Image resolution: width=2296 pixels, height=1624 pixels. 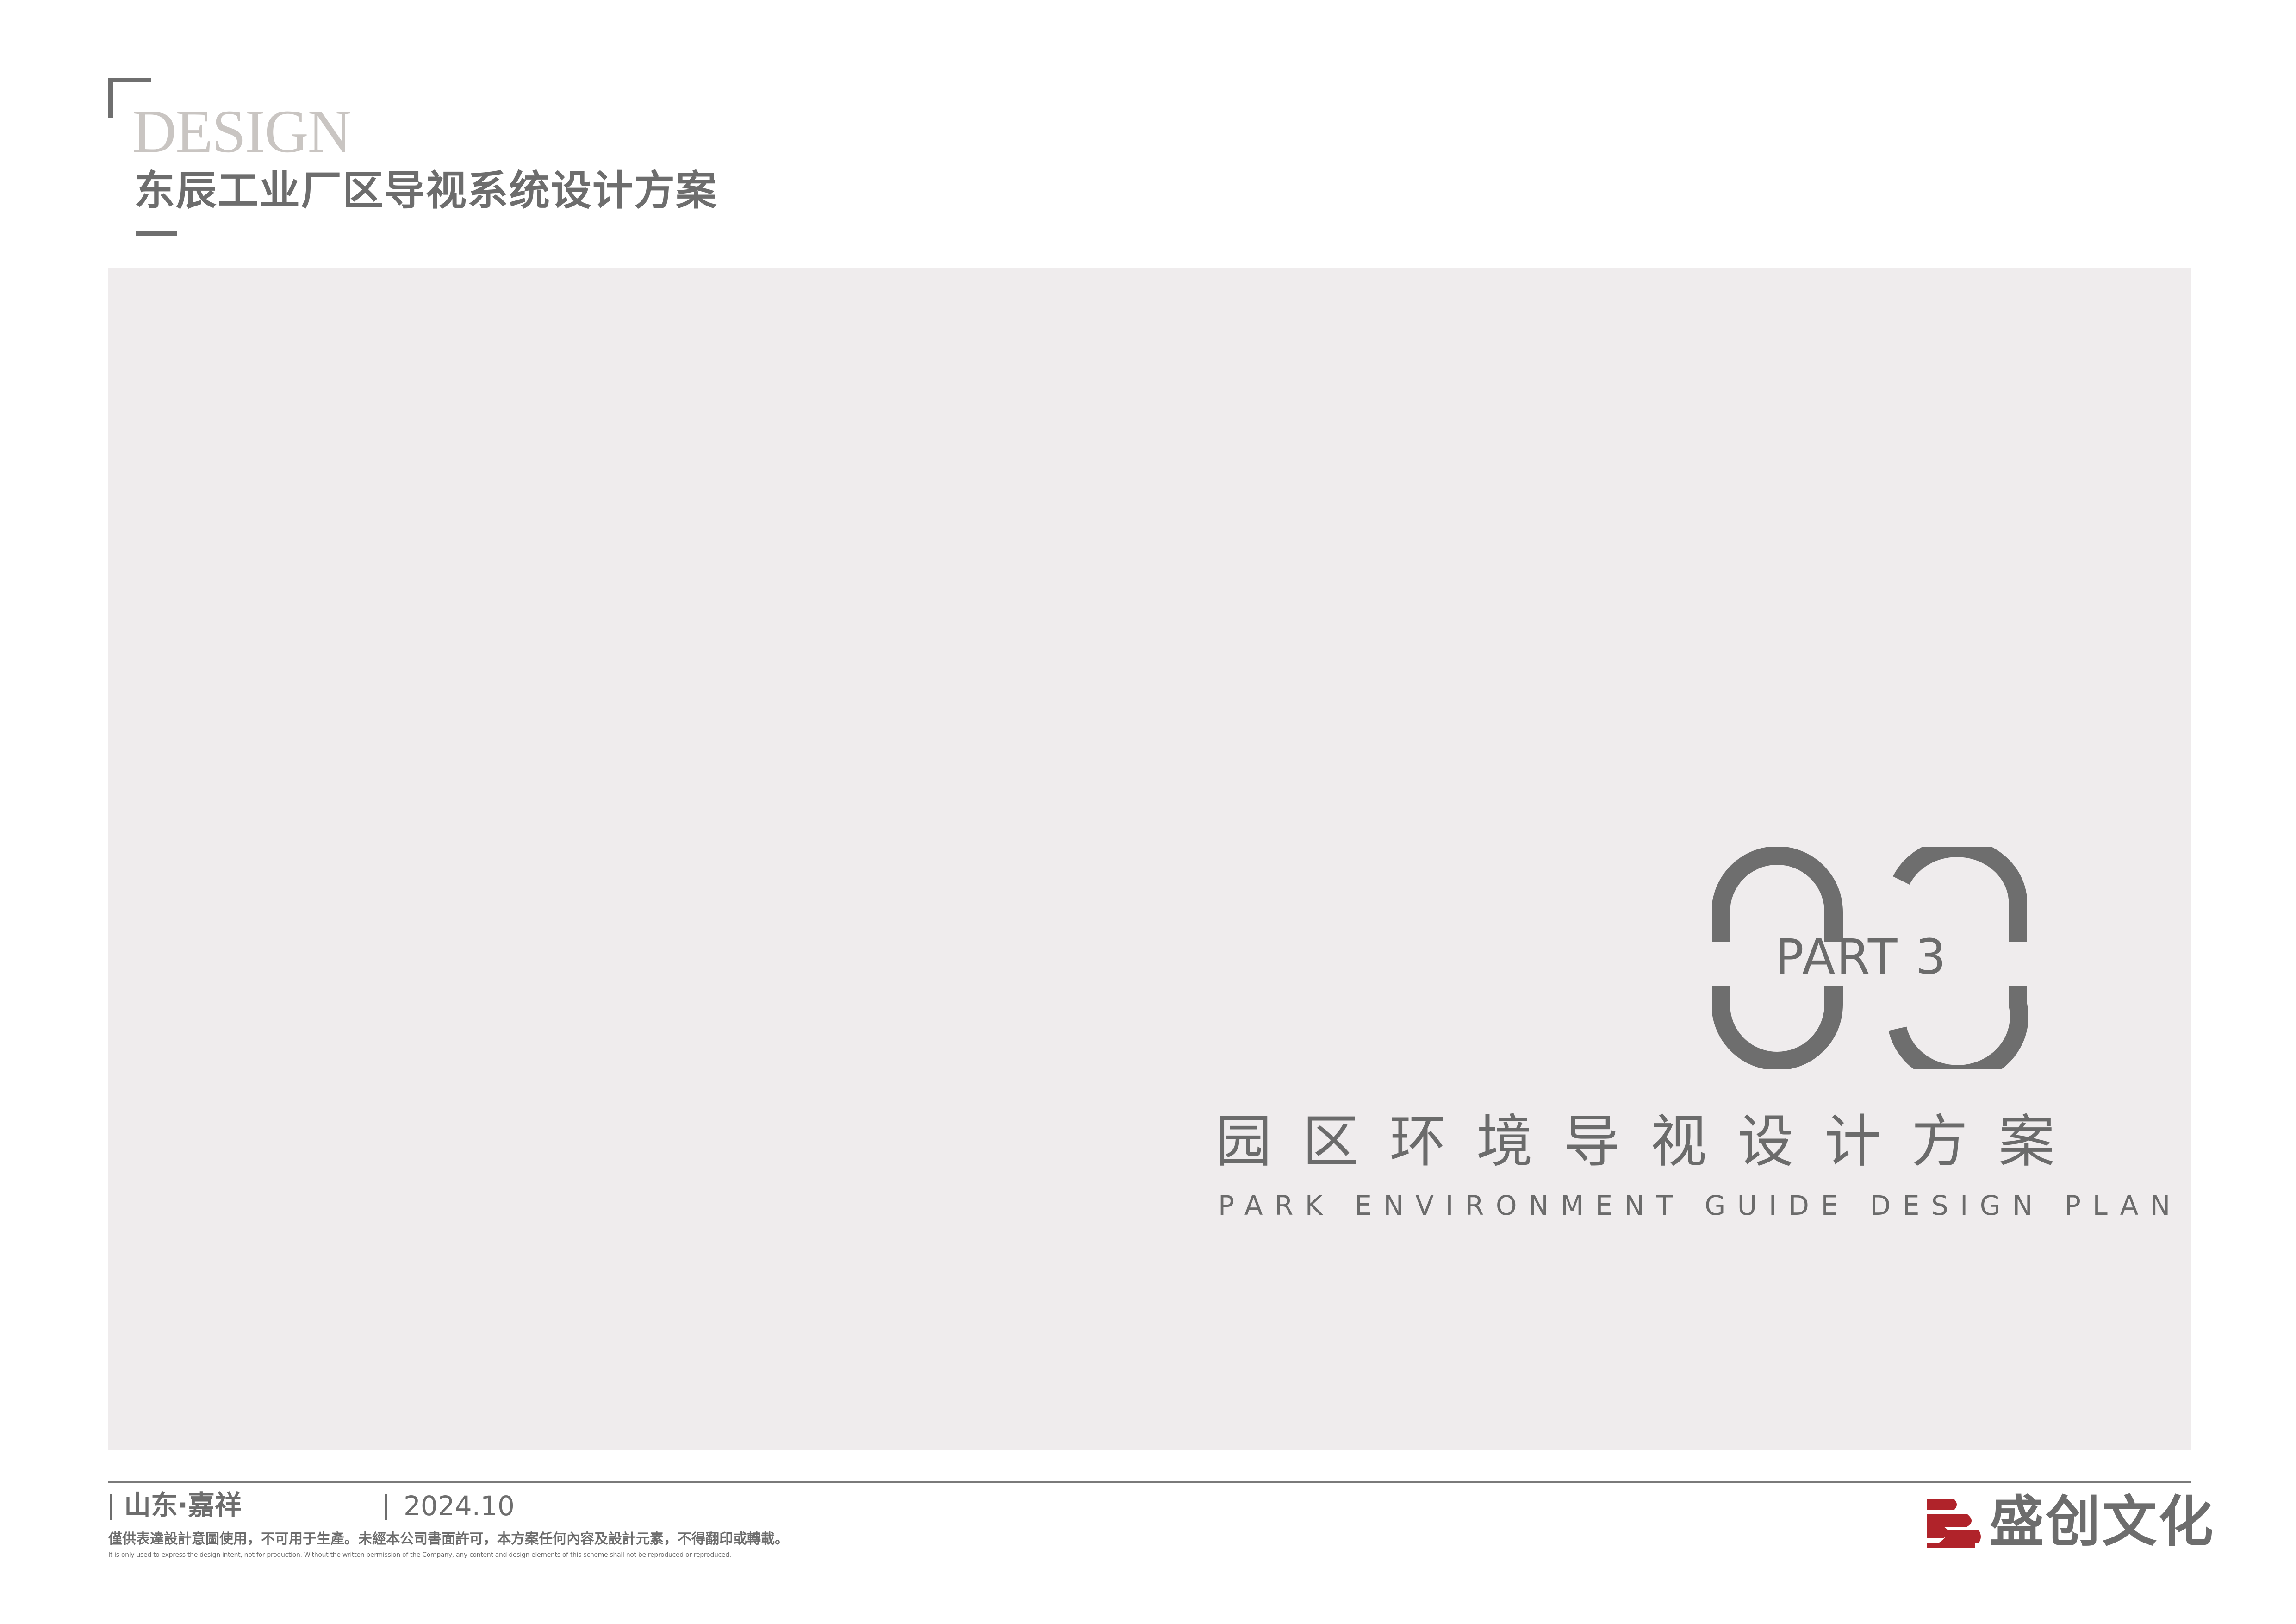 I want to click on title-underline, so click(x=156, y=233).